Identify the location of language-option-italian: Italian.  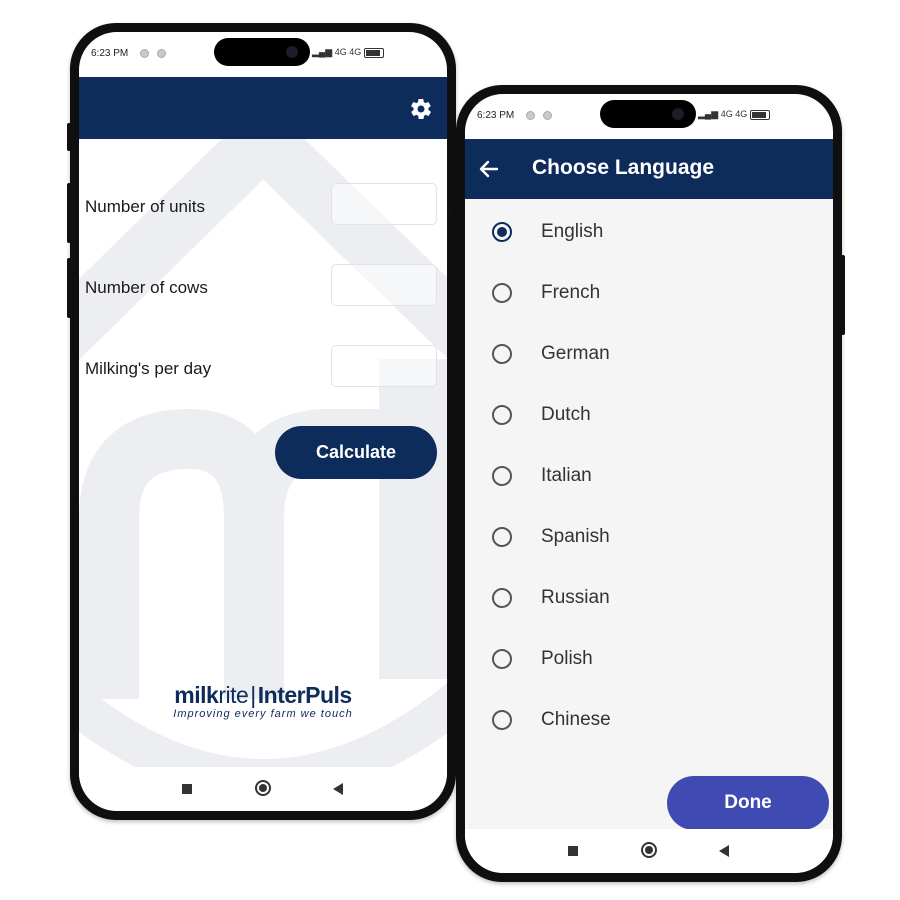
(649, 476).